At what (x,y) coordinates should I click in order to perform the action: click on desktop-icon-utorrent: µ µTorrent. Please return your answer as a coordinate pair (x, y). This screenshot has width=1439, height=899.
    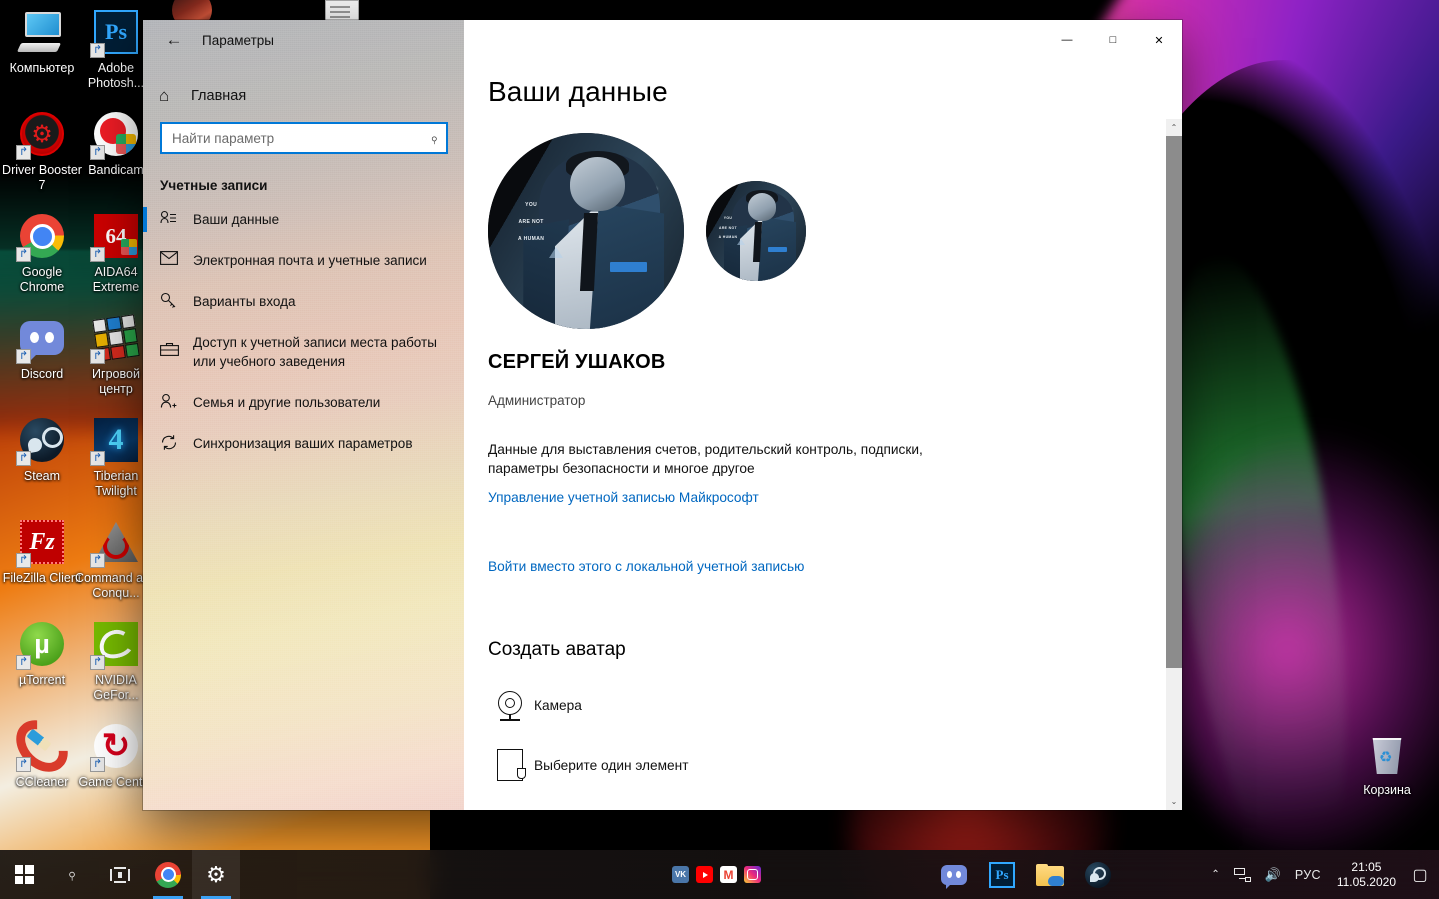
    Looking at the image, I should click on (42, 654).